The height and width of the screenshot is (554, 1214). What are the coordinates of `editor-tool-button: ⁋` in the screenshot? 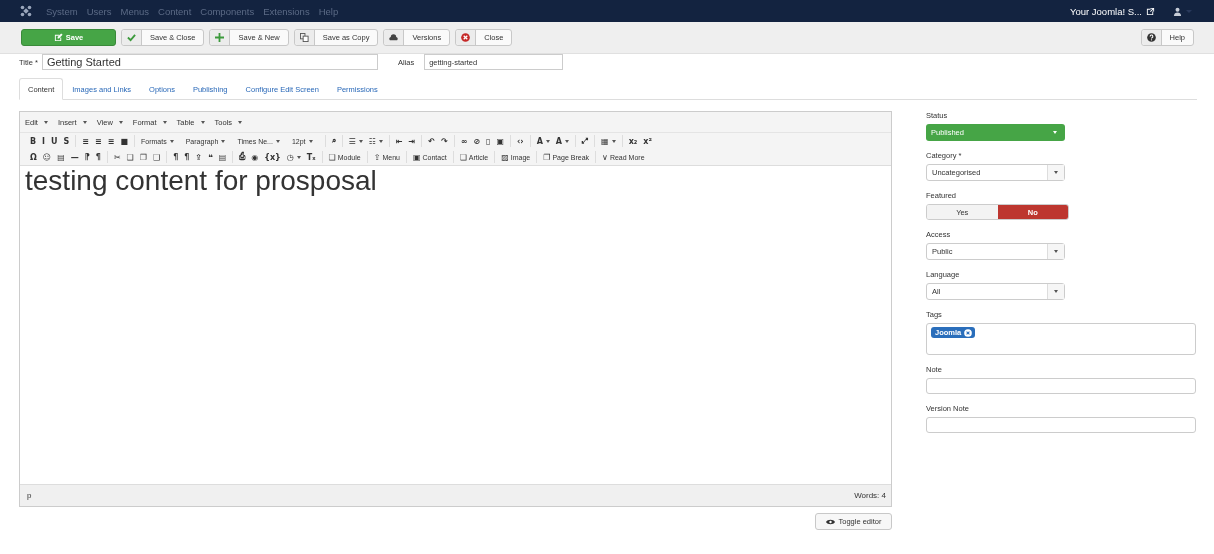 It's located at (87, 157).